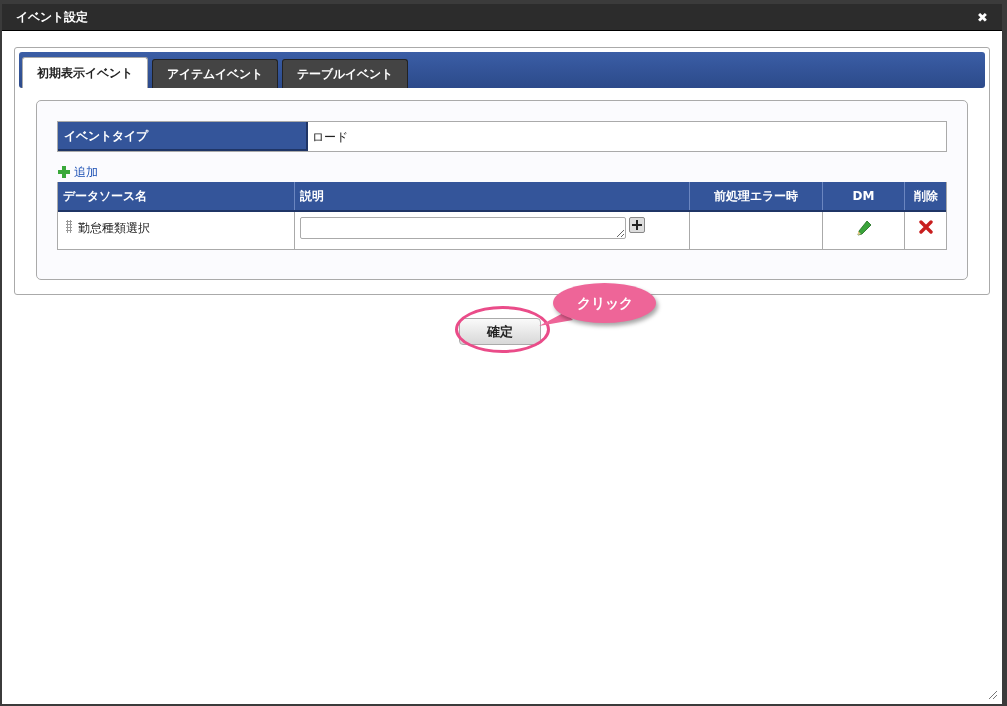  Describe the element at coordinates (85, 72) in the screenshot. I see `tab: 初期表示イベント` at that location.